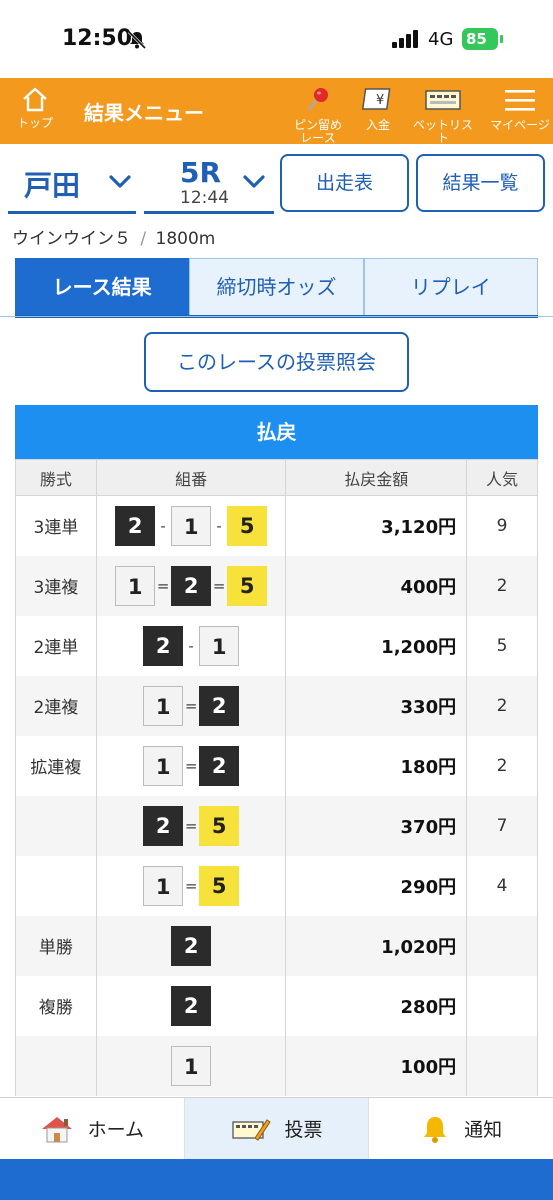 The image size is (553, 1200). I want to click on status-bar: 12:50 4G 85, so click(276, 39).